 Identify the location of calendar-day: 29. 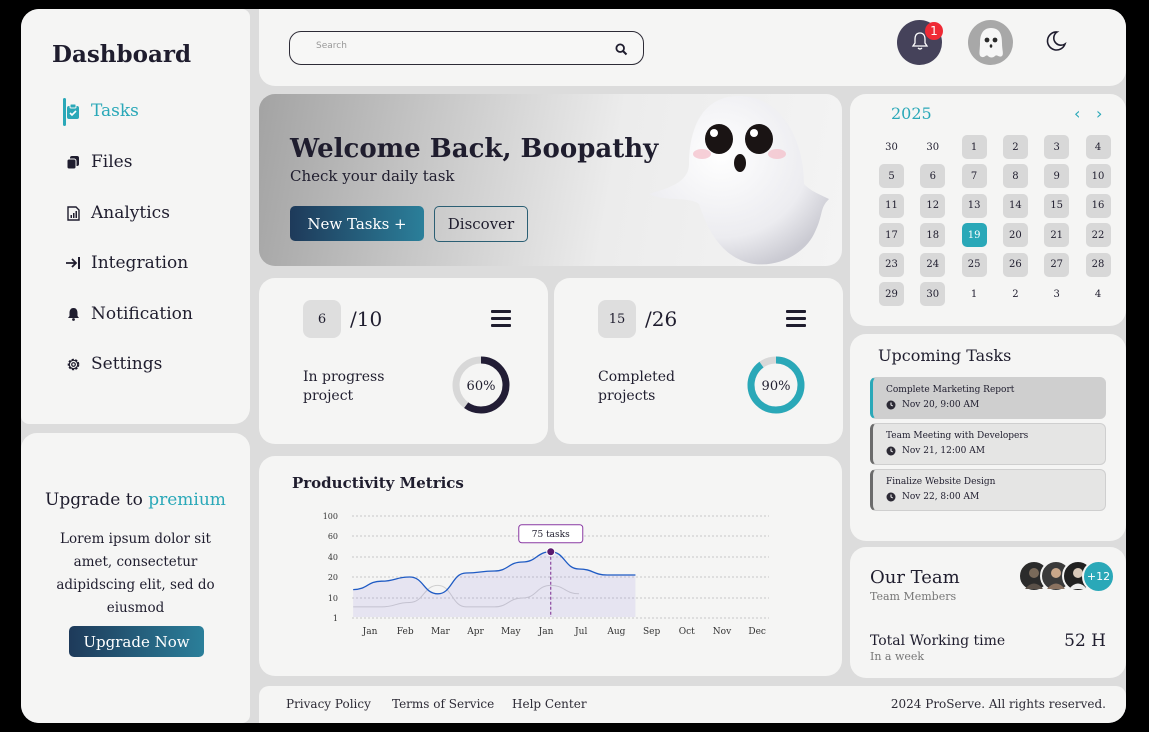
(891, 294).